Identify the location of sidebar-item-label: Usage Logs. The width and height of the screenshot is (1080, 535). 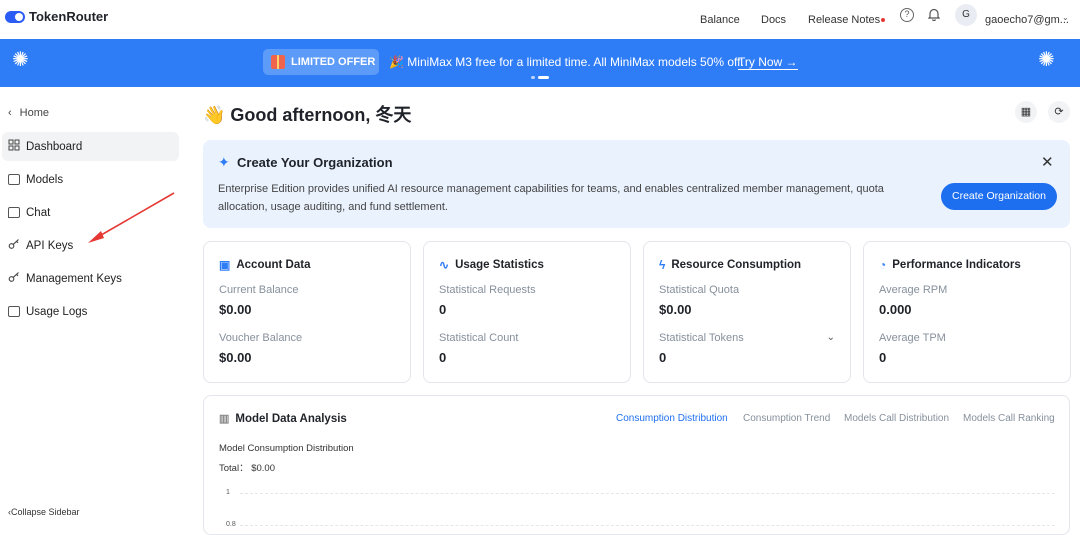
(57, 311).